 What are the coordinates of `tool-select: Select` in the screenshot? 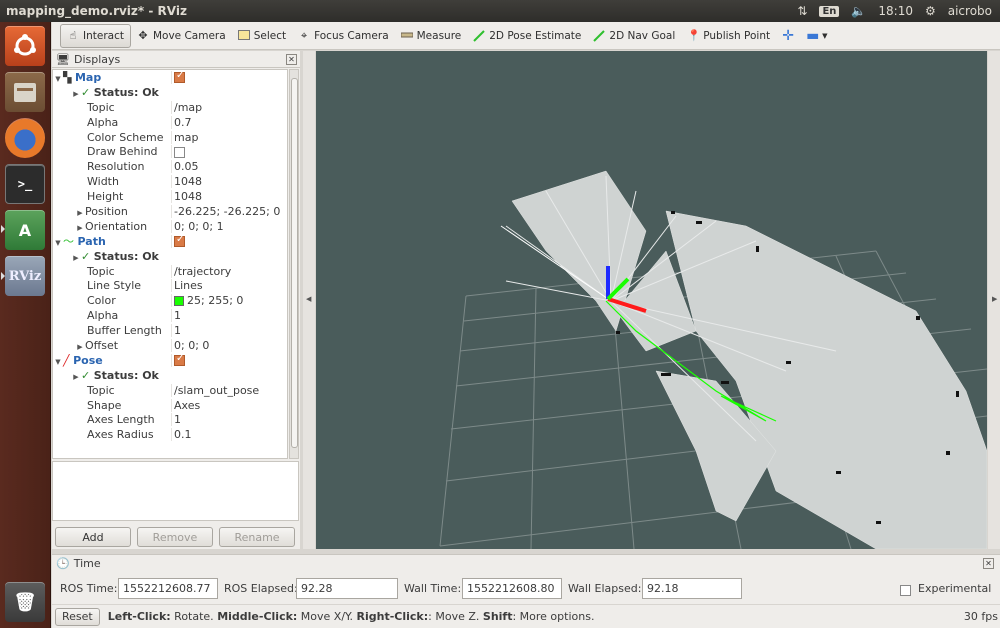 It's located at (262, 36).